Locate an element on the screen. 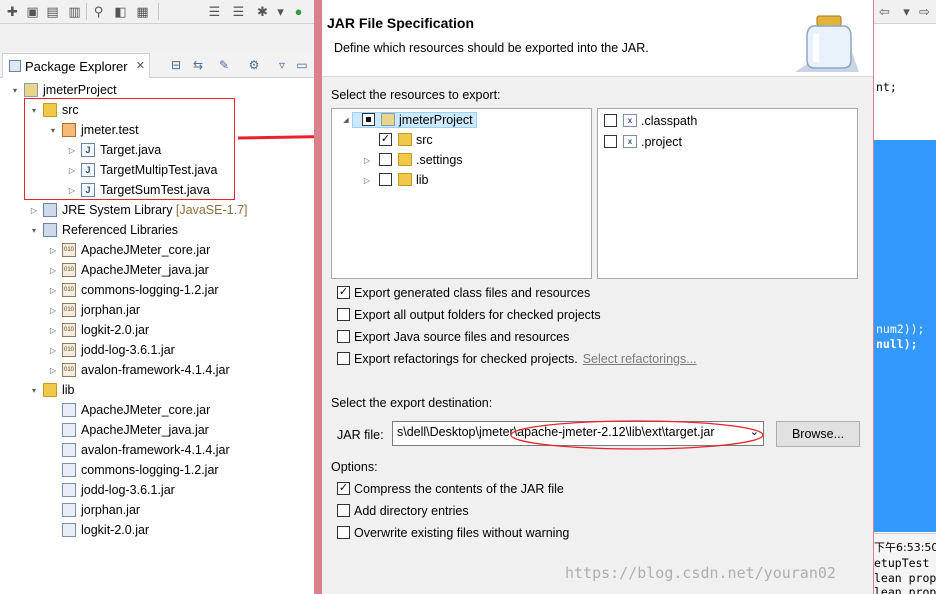 The height and width of the screenshot is (594, 936). close-icon: ✕ is located at coordinates (140, 65).